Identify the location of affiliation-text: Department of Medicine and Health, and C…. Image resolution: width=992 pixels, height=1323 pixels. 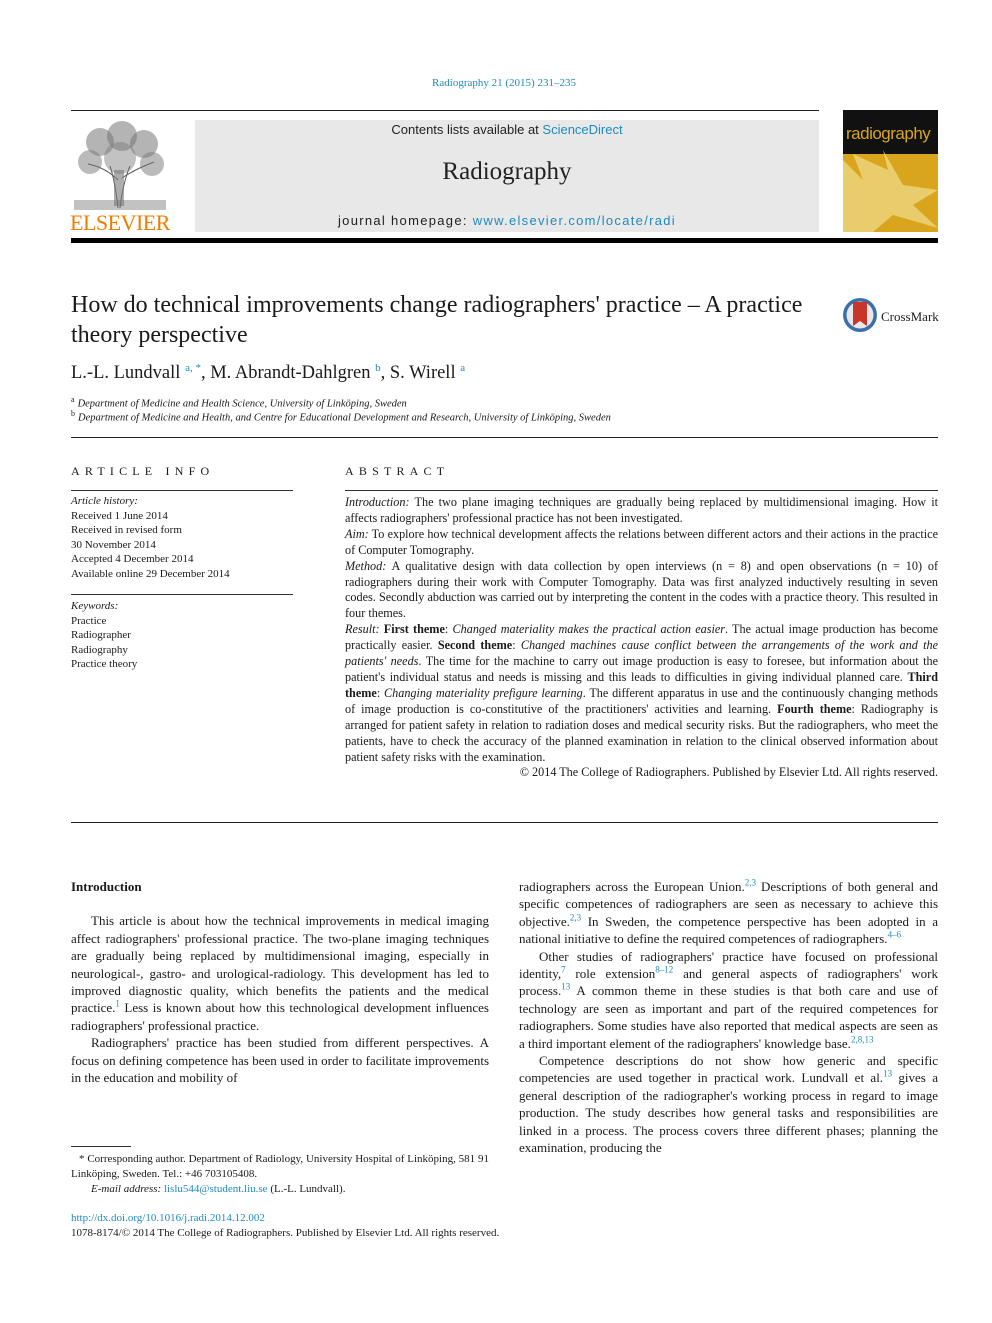
(344, 418).